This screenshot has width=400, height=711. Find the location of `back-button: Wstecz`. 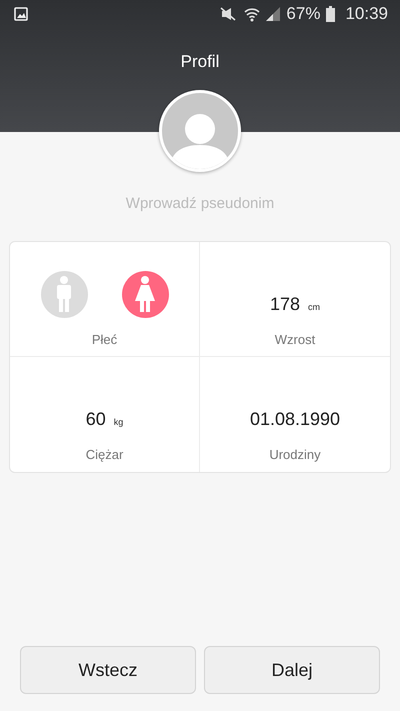

back-button: Wstecz is located at coordinates (108, 670).